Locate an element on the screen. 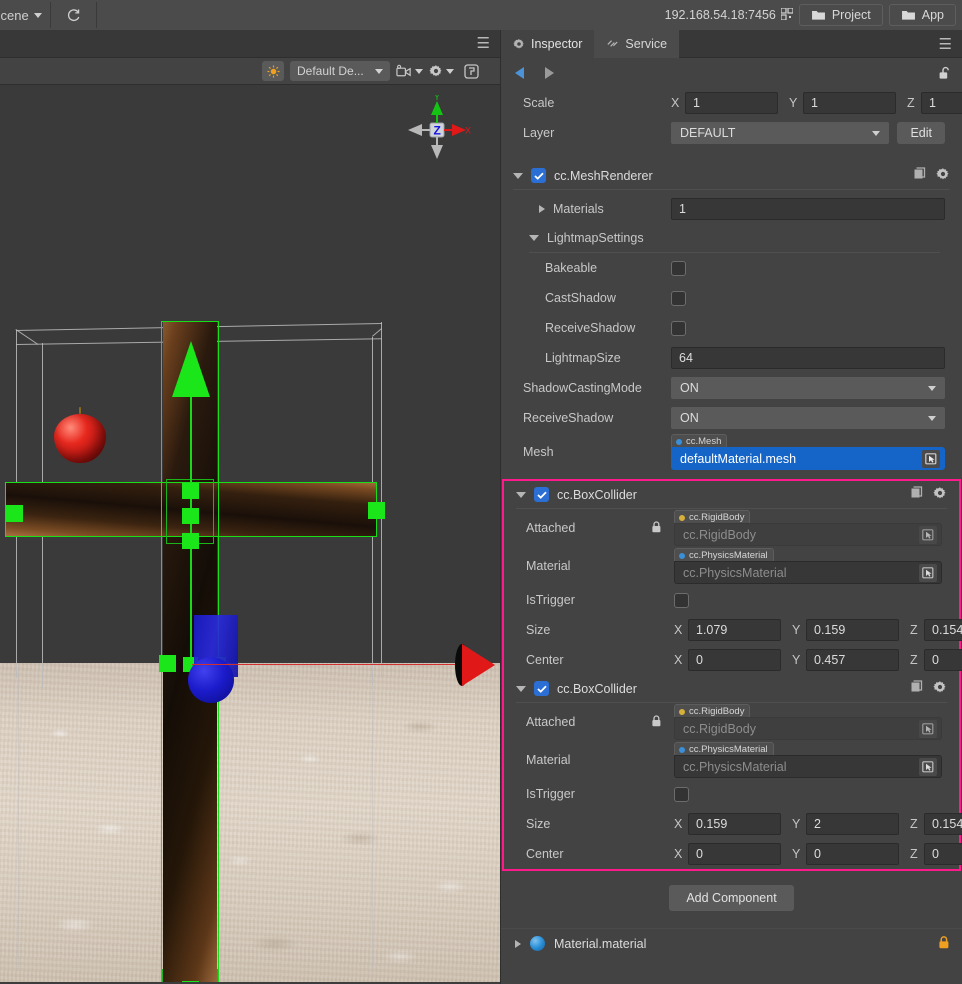 The height and width of the screenshot is (984, 962). tab-inspector: Inspector is located at coordinates (548, 43).